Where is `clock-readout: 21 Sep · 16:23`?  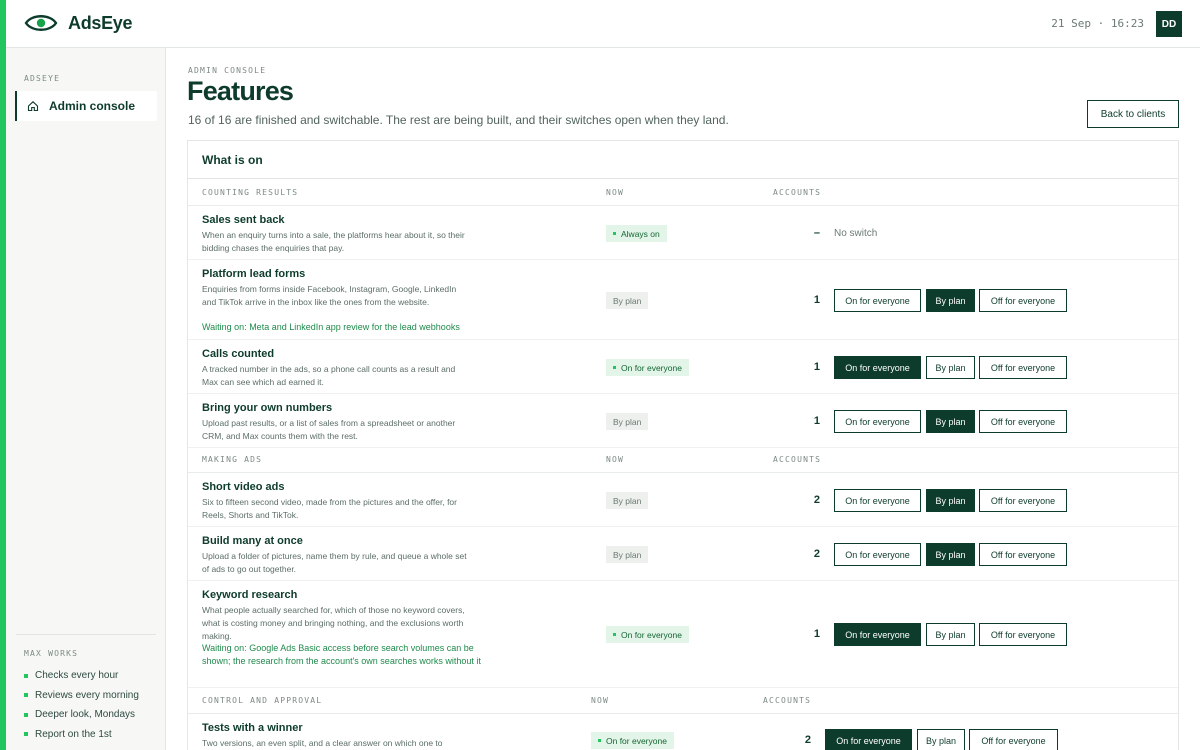 clock-readout: 21 Sep · 16:23 is located at coordinates (1097, 23).